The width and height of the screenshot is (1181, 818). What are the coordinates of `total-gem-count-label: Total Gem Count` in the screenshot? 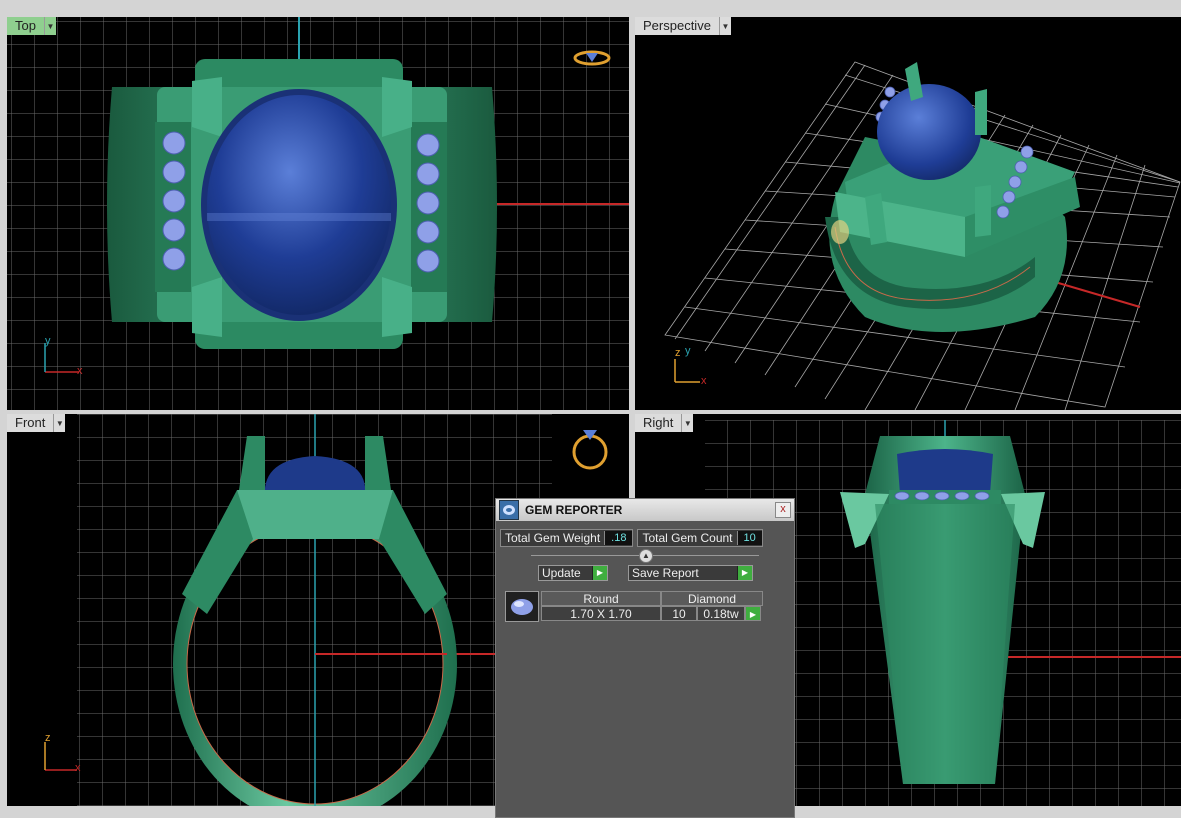 It's located at (687, 538).